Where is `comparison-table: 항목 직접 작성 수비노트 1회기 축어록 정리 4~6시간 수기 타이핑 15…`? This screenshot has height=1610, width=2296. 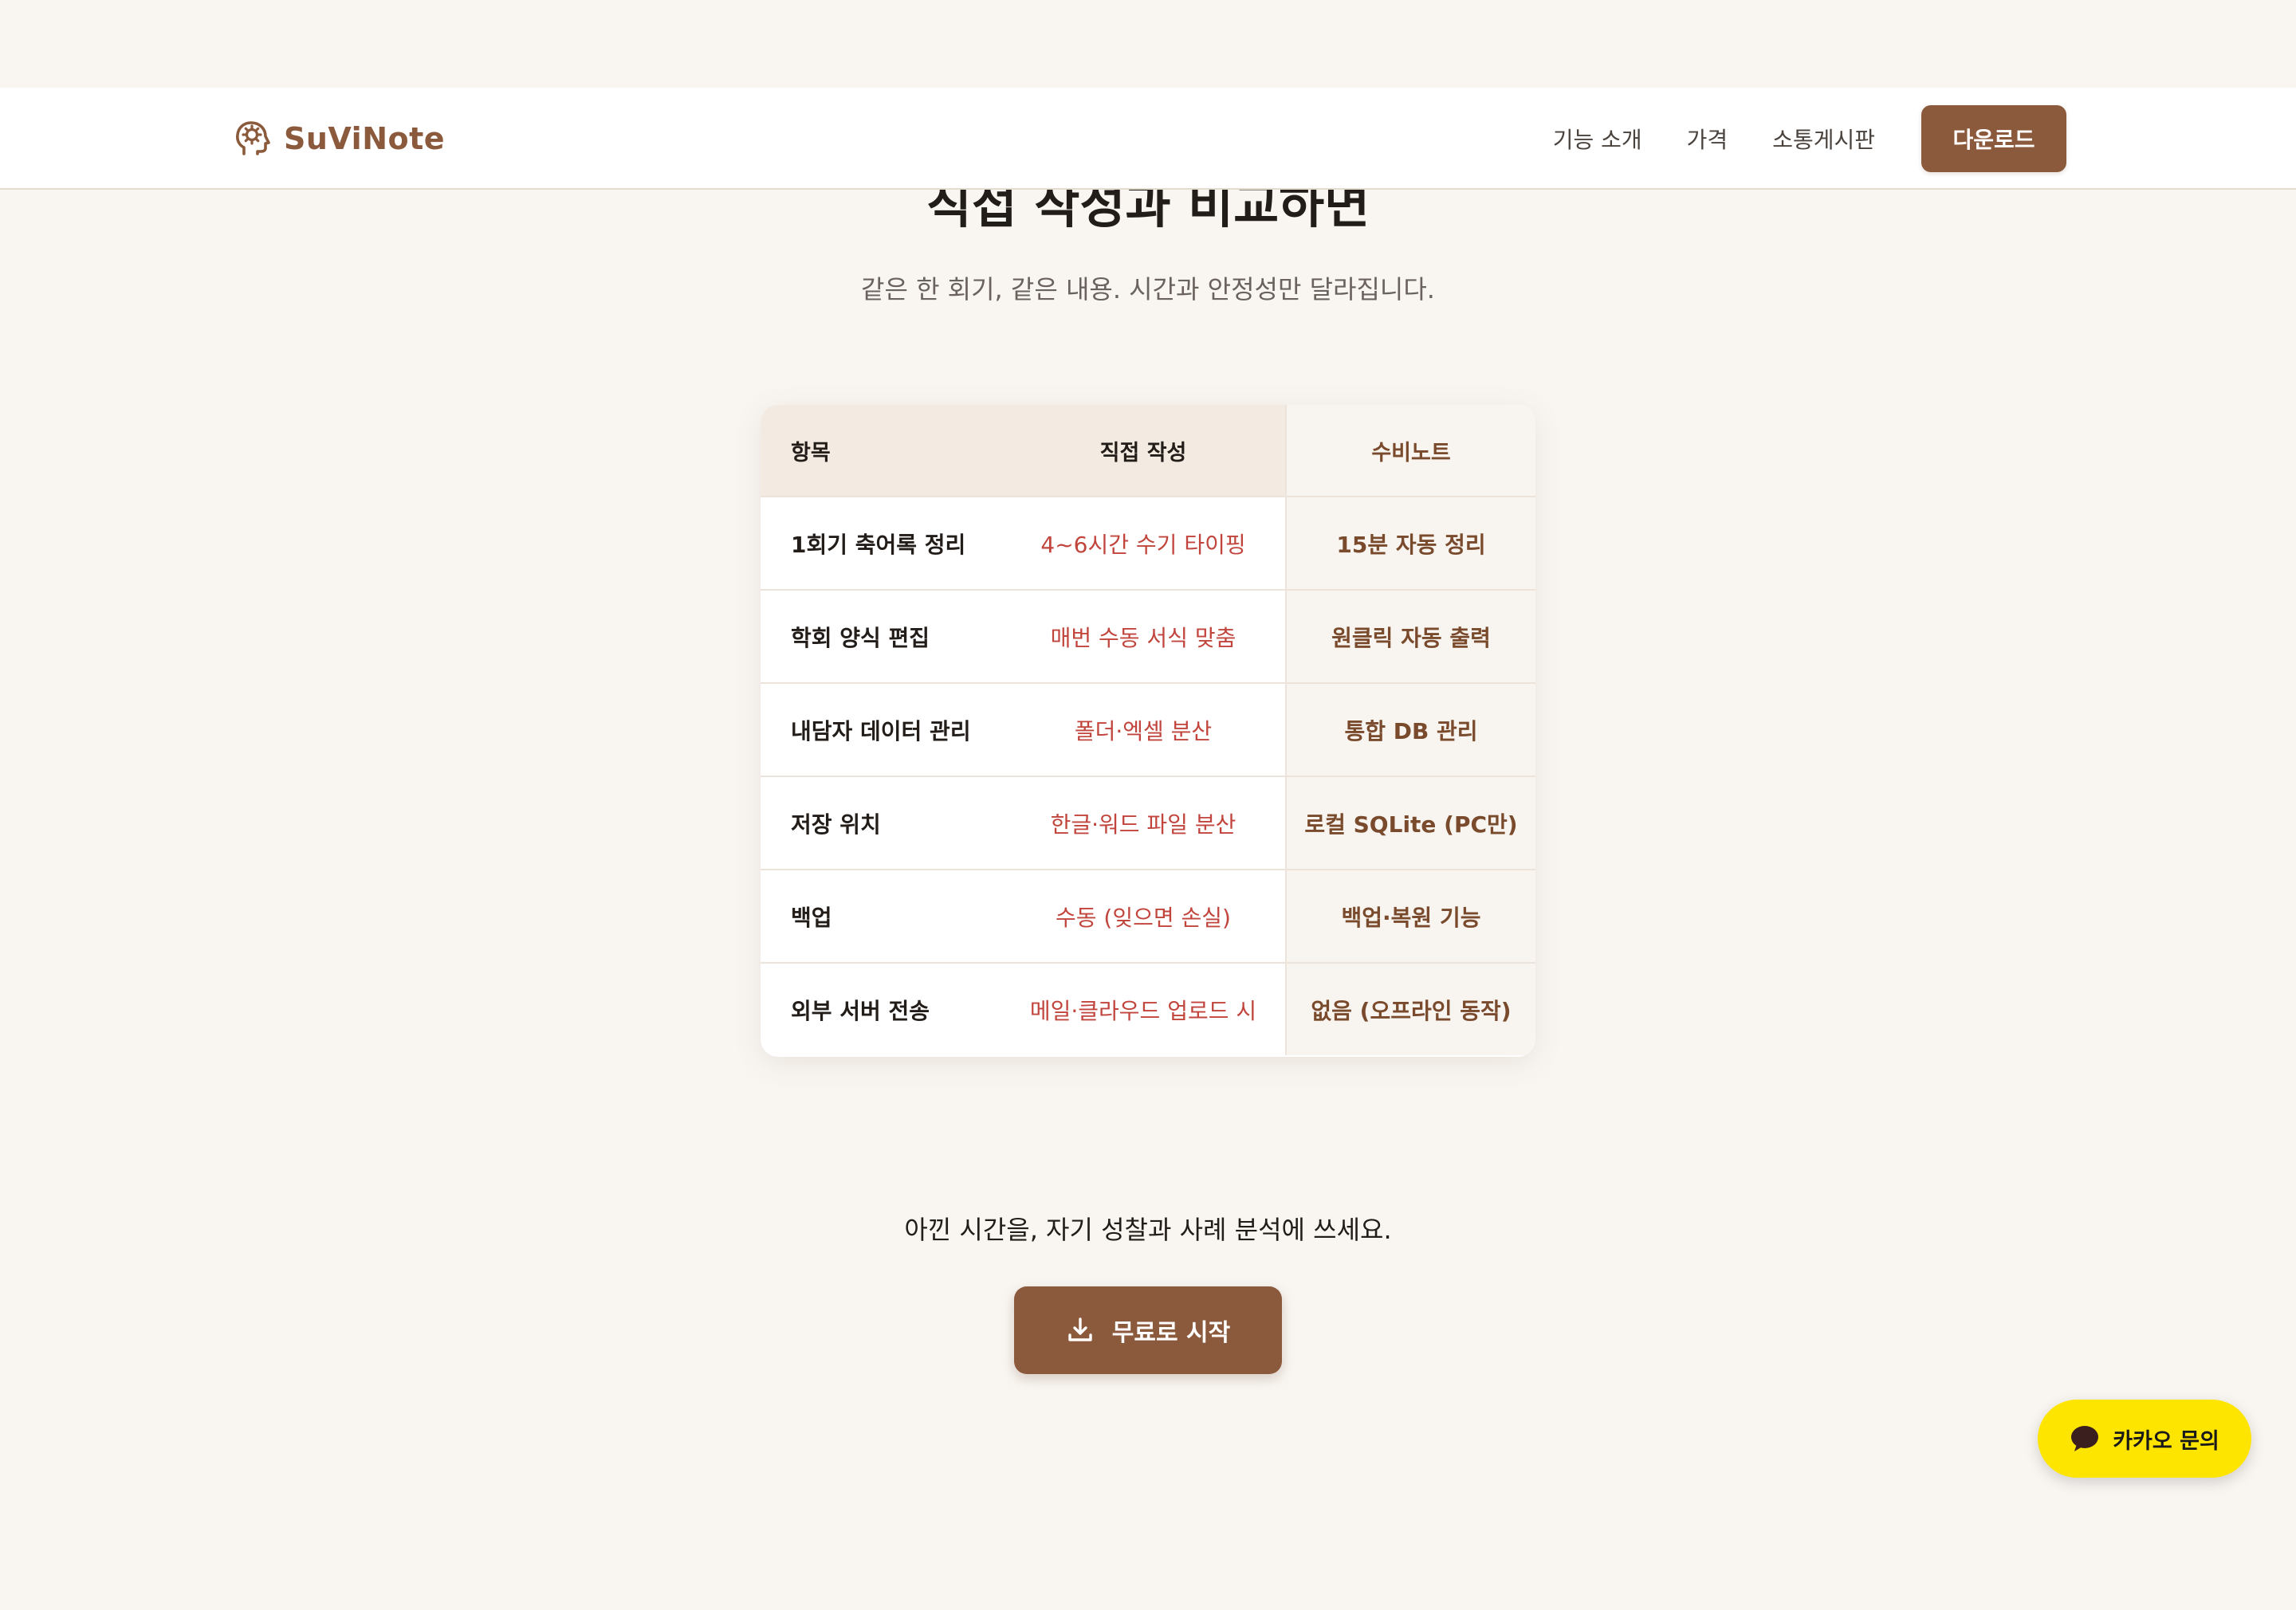
comparison-table: 항목 직접 작성 수비노트 1회기 축어록 정리 4~6시간 수기 타이핑 15… is located at coordinates (1148, 731).